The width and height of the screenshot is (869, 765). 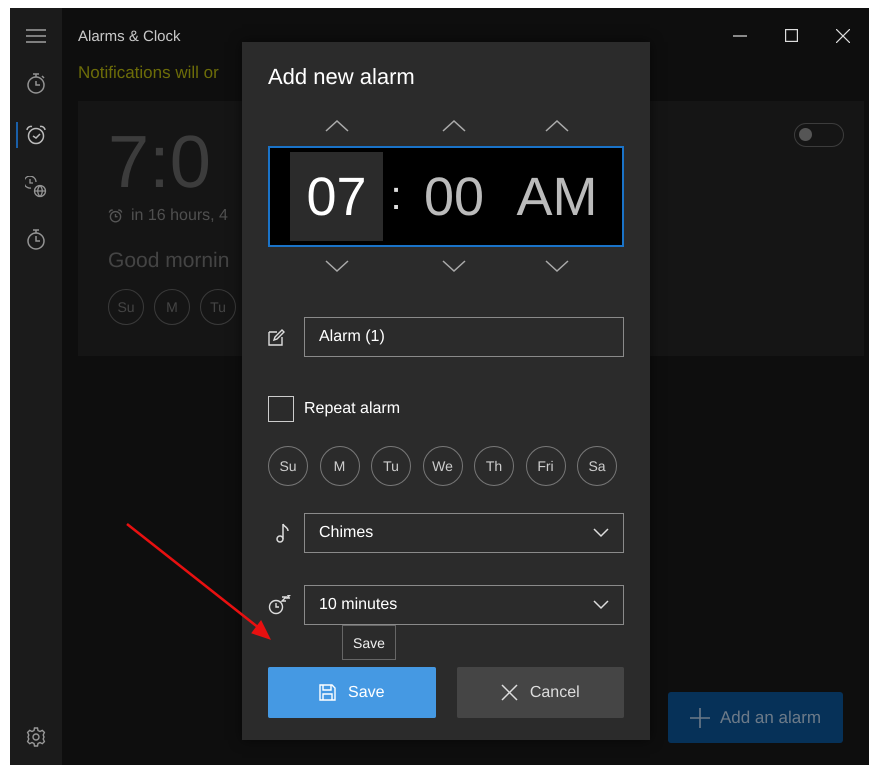 I want to click on settings-icon, so click(x=36, y=737).